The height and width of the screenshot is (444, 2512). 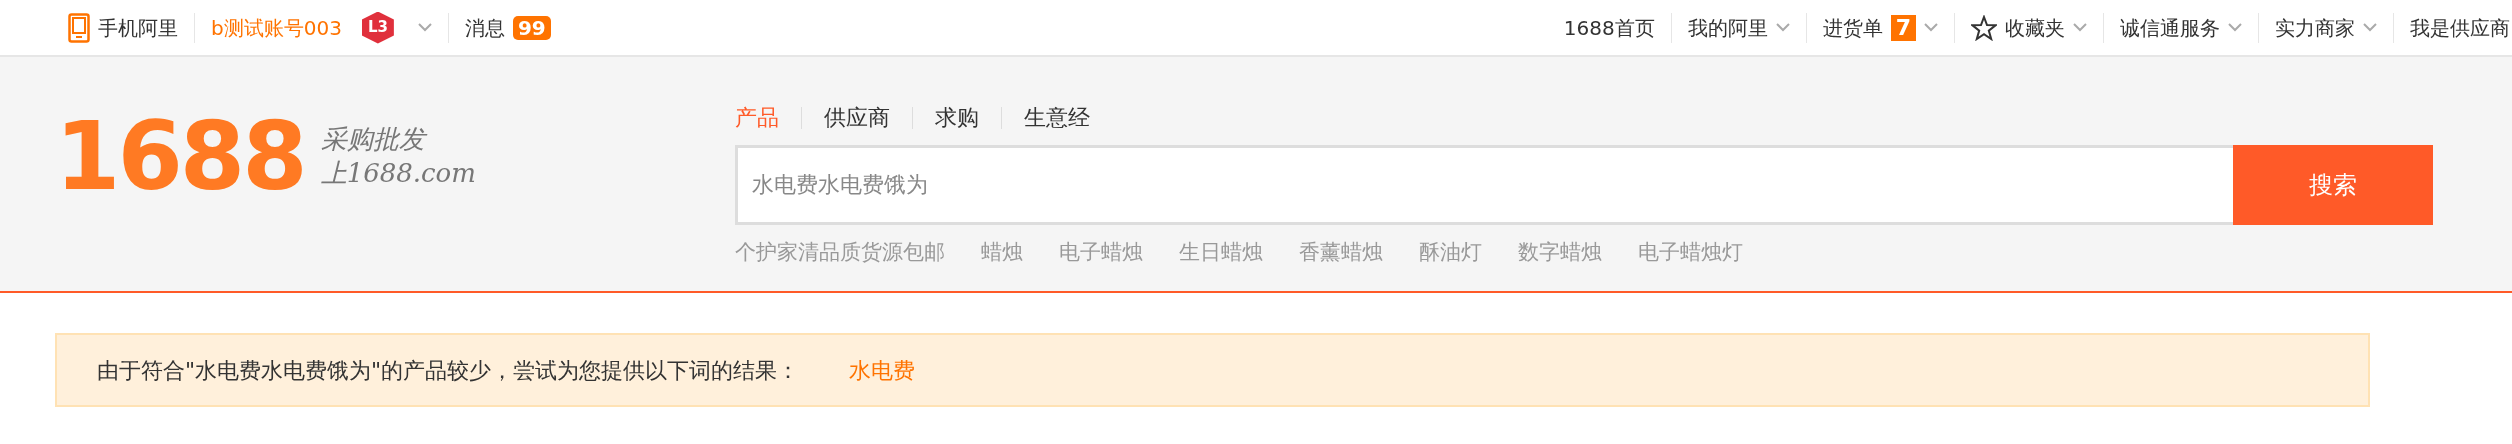 What do you see at coordinates (2460, 27) in the screenshot?
I see `nav-link-item: 我是供应商` at bounding box center [2460, 27].